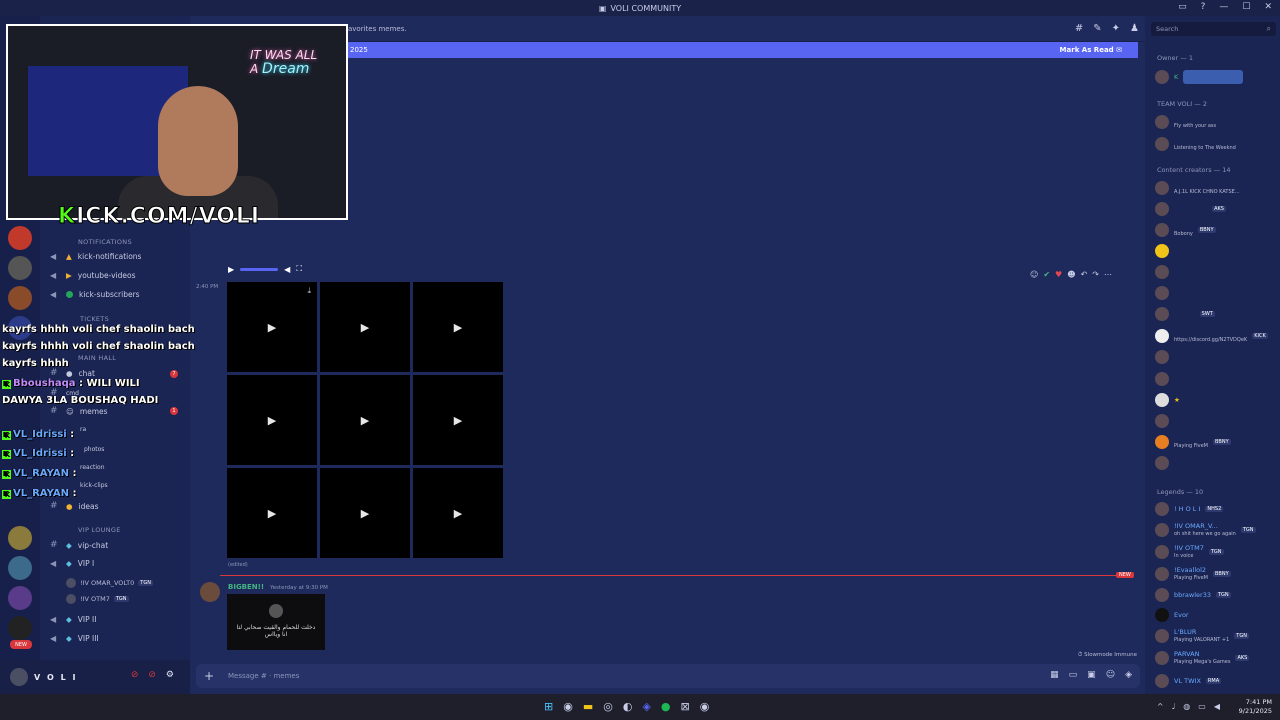  What do you see at coordinates (1174, 706) in the screenshot?
I see `mic-icon: ♩` at bounding box center [1174, 706].